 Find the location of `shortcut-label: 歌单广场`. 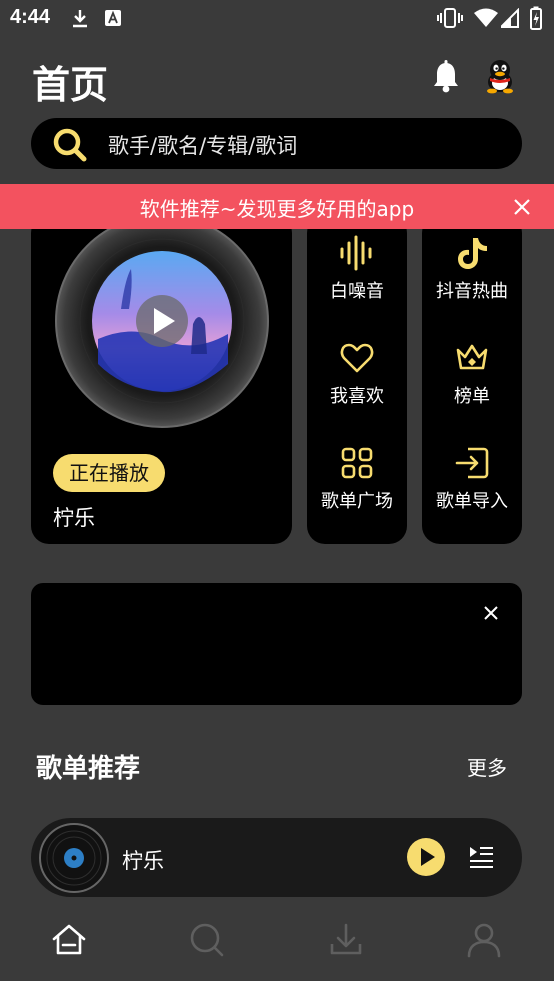

shortcut-label: 歌单广场 is located at coordinates (357, 501).